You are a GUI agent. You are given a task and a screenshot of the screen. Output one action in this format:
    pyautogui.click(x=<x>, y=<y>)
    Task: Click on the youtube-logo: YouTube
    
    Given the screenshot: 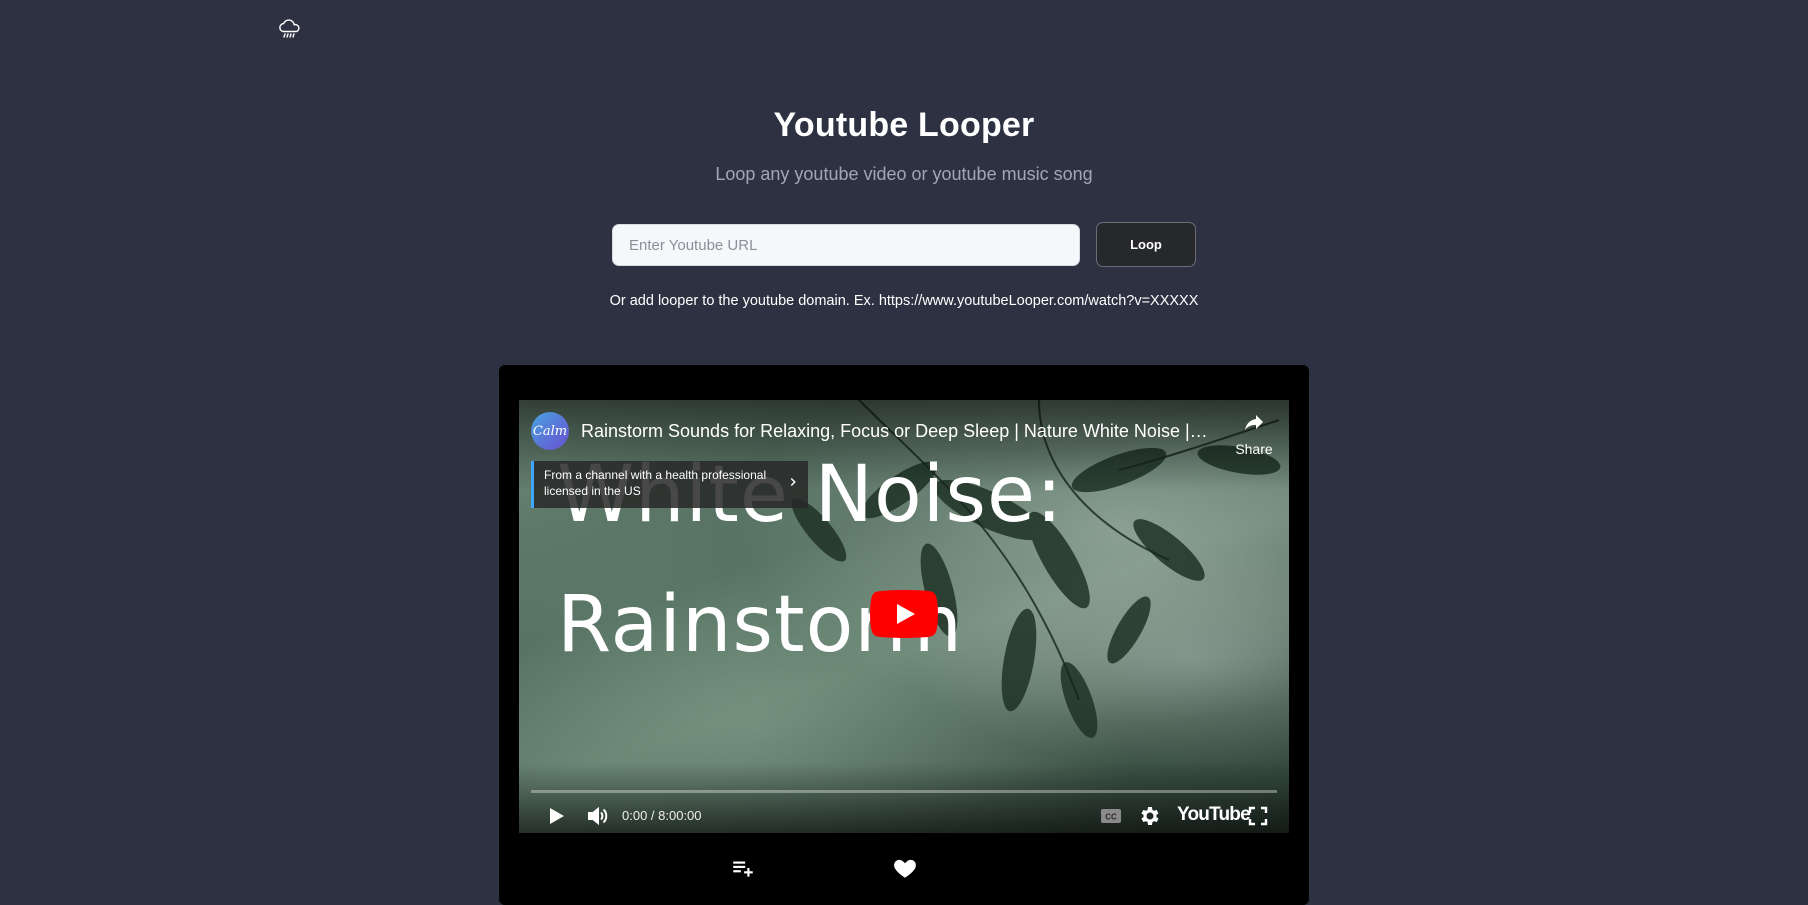 What is the action you would take?
    pyautogui.click(x=1214, y=815)
    